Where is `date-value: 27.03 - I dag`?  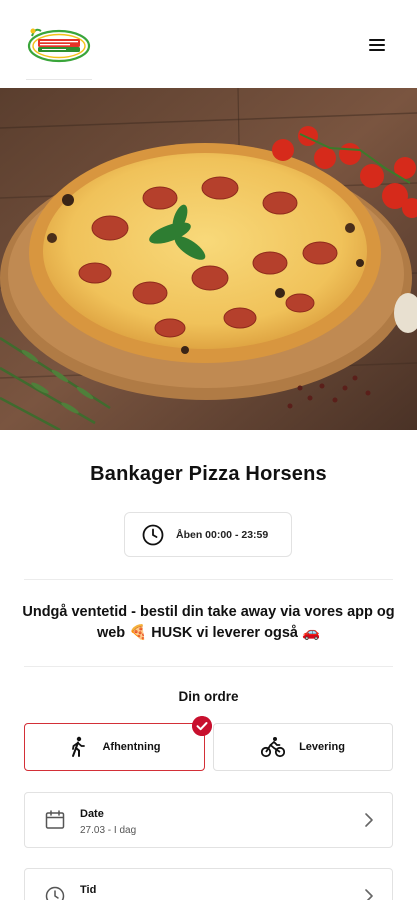 date-value: 27.03 - I dag is located at coordinates (108, 830).